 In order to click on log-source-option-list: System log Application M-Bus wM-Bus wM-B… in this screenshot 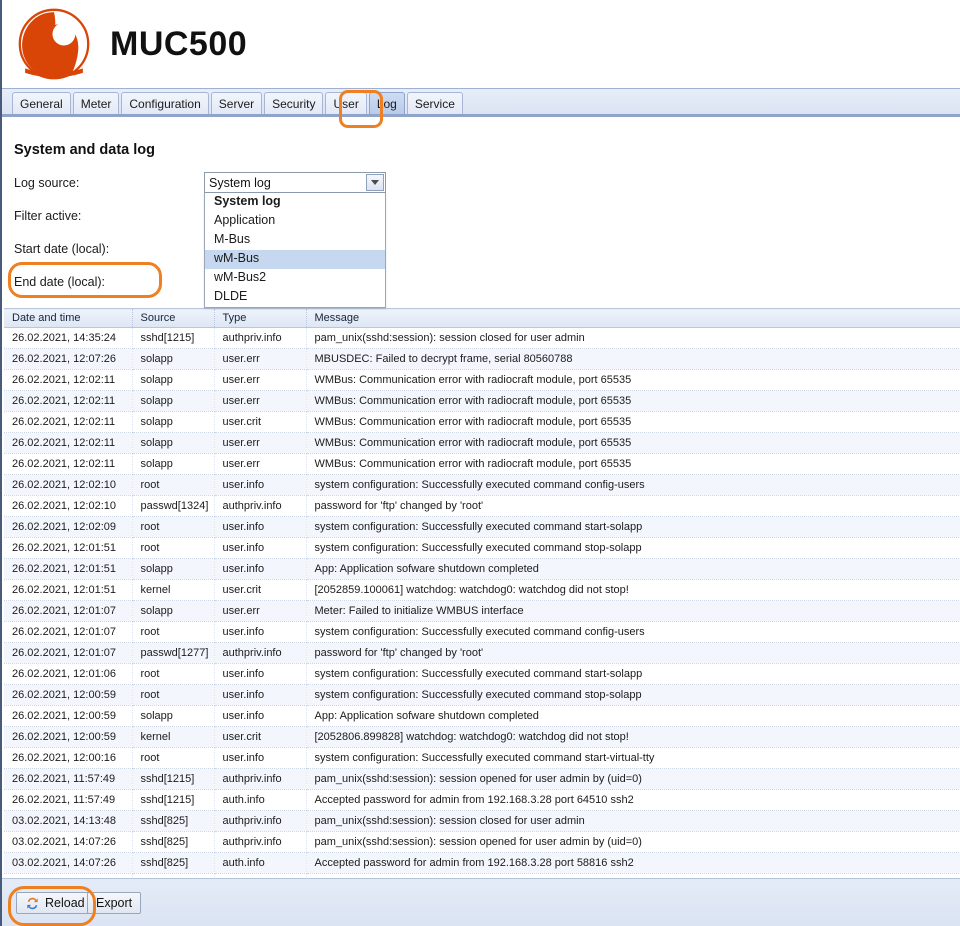, I will do `click(295, 250)`.